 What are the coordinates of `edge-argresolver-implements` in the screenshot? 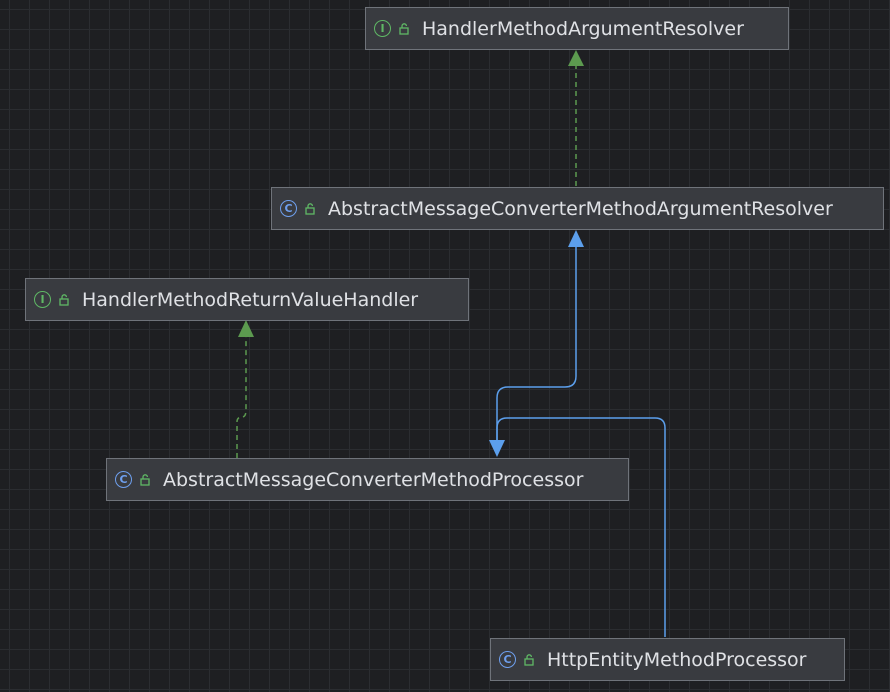 It's located at (576, 118).